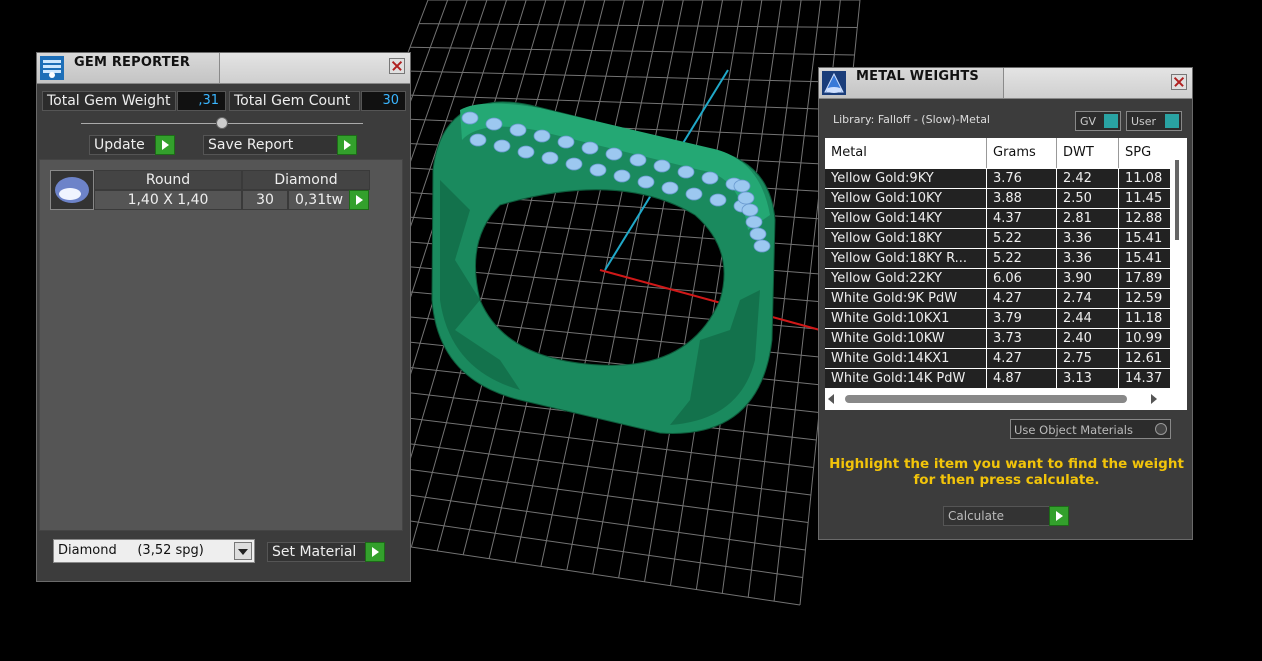  Describe the element at coordinates (243, 551) in the screenshot. I see `chevron-down-icon` at that location.